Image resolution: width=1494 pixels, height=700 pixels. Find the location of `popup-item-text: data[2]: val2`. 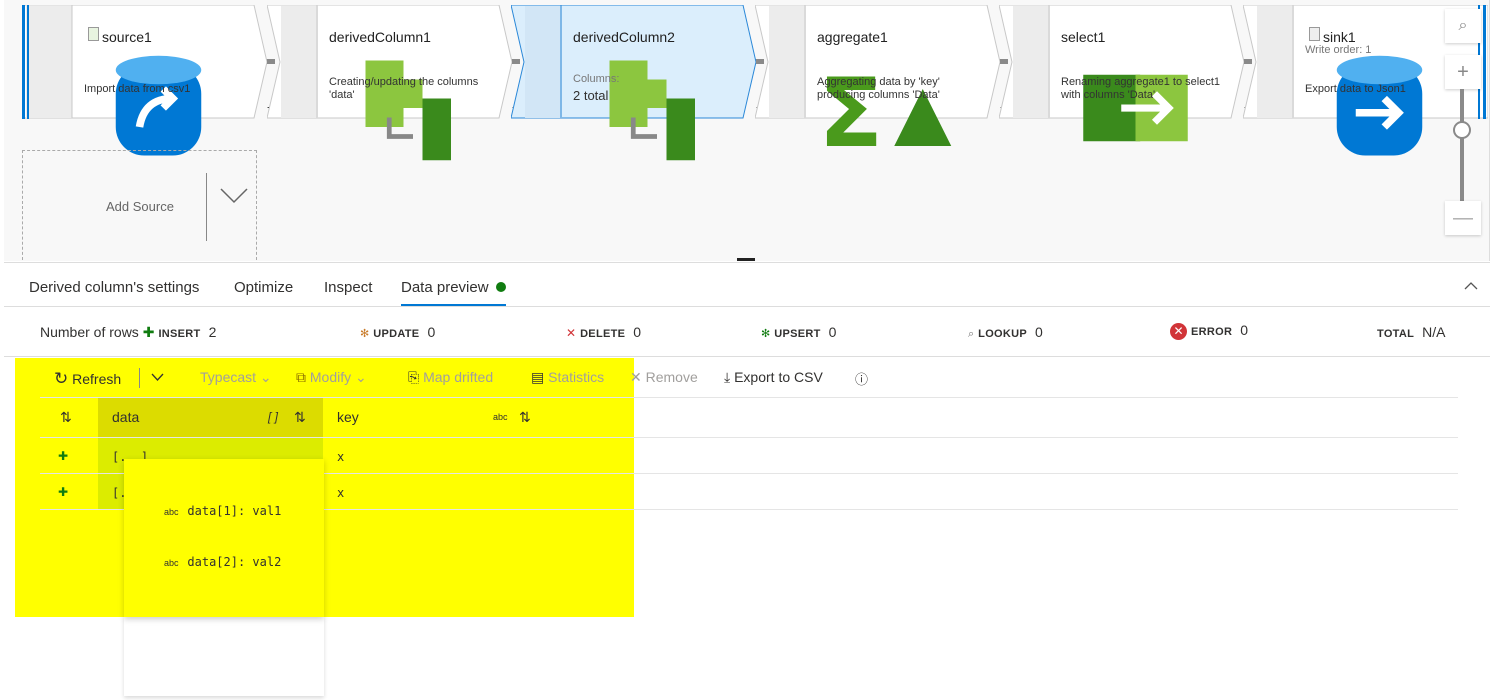

popup-item-text: data[2]: val2 is located at coordinates (234, 562).